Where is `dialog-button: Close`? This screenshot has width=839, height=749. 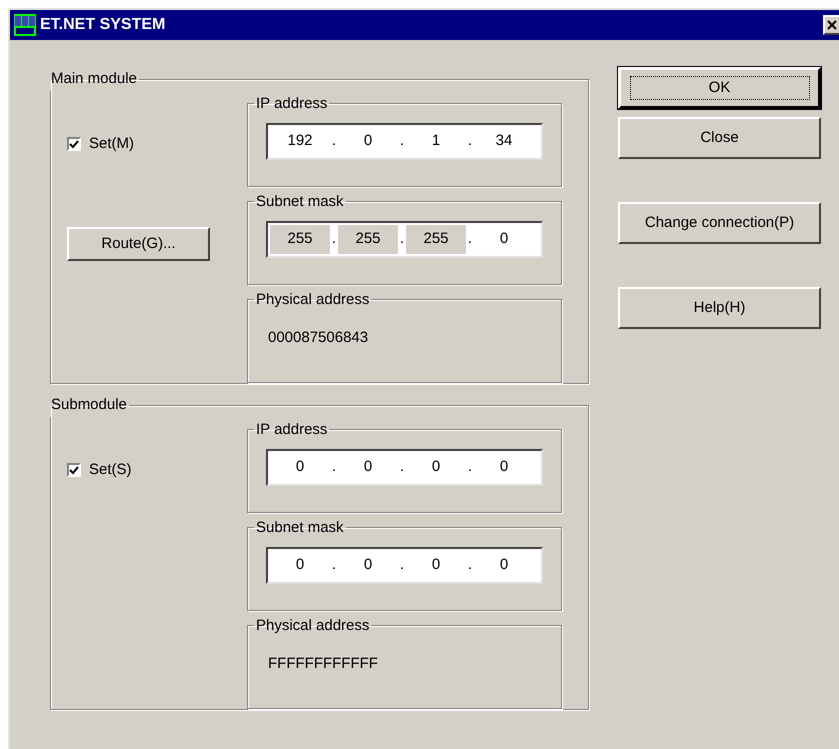
dialog-button: Close is located at coordinates (719, 138).